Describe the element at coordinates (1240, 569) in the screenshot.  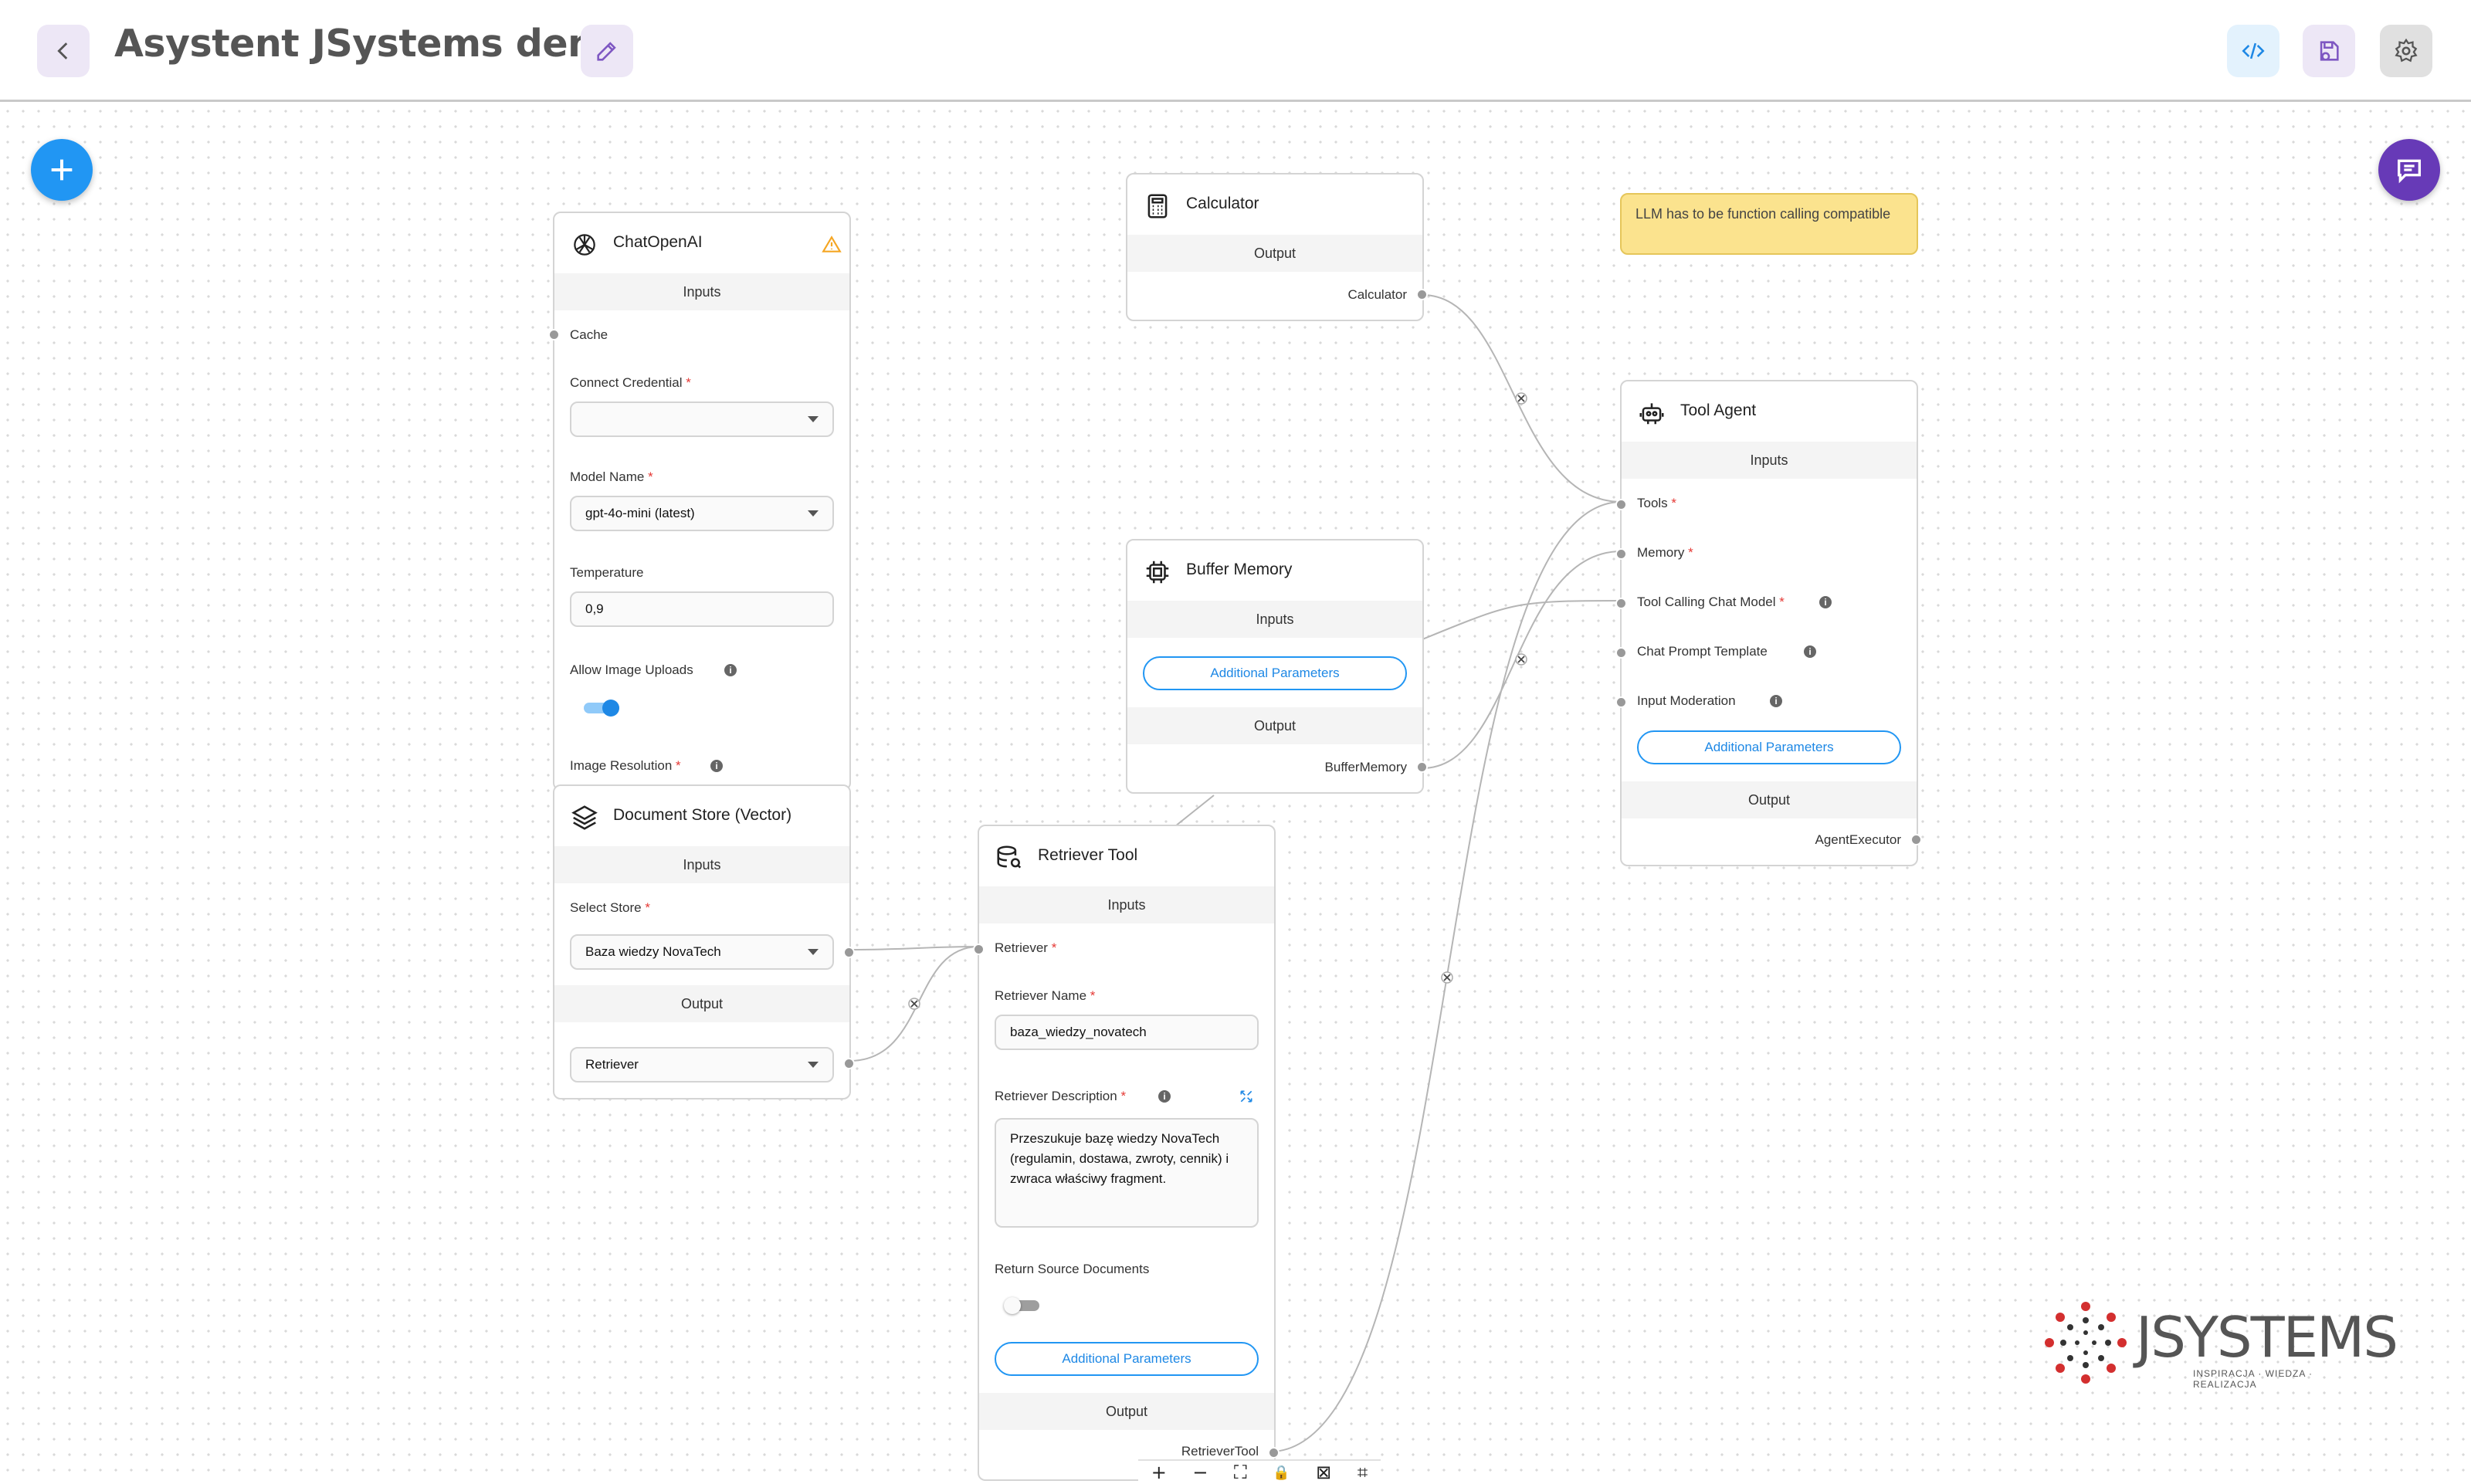
I see `node-title: Buffer Memory` at that location.